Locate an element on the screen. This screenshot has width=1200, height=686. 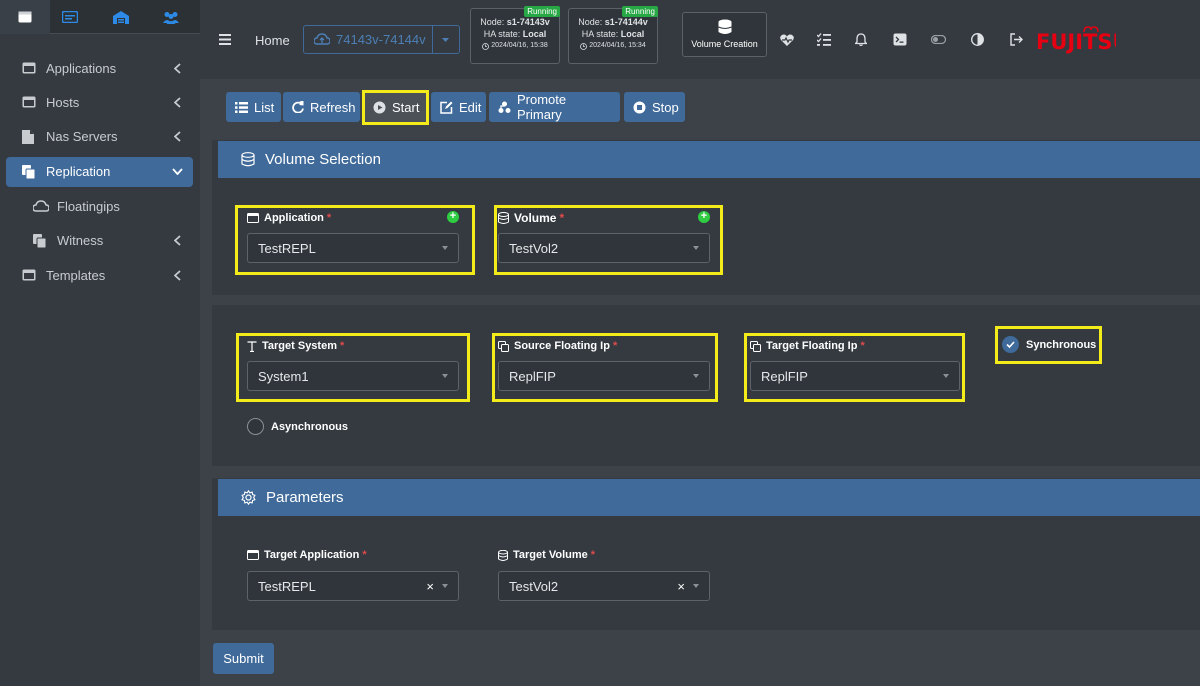
cloud-upload-icon is located at coordinates (322, 39).